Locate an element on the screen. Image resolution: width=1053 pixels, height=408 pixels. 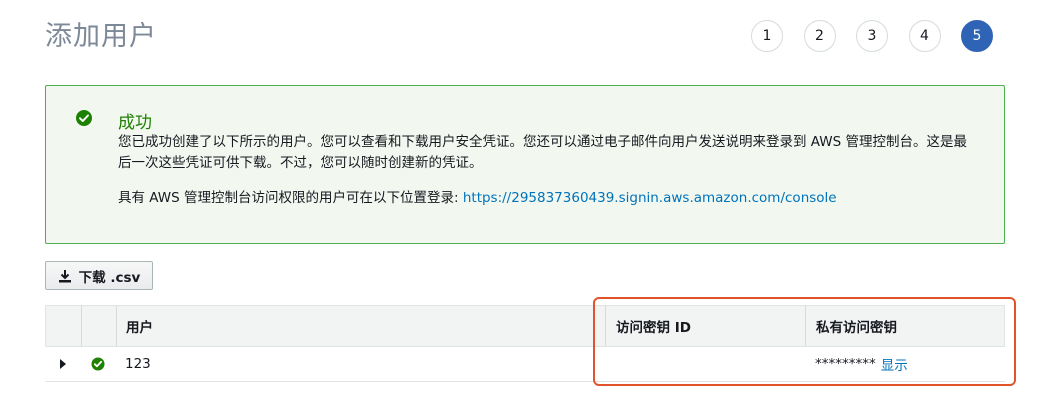
wizard-step-2: 2 is located at coordinates (819, 36).